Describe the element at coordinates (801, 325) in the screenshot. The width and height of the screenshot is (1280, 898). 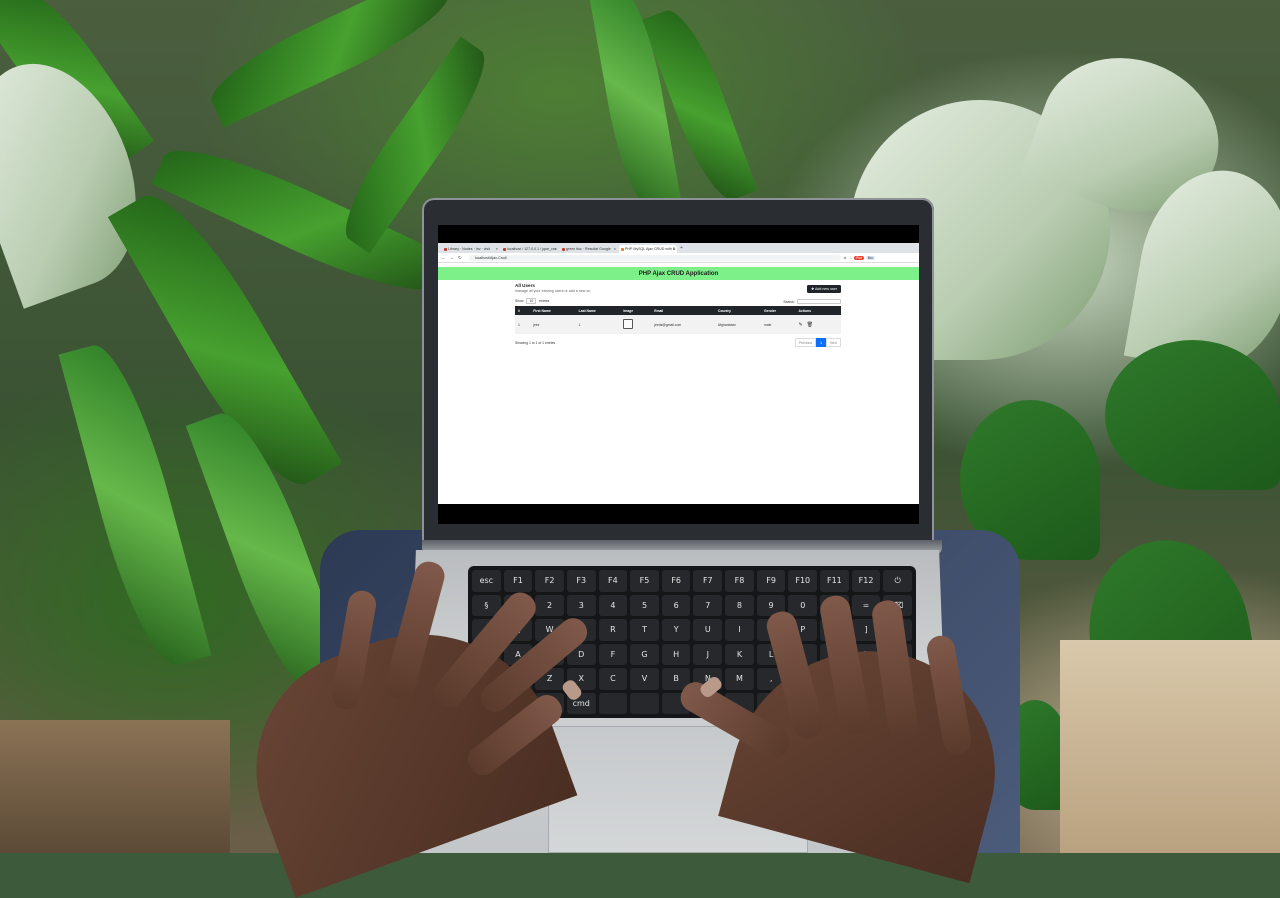
I see `edit-icon: ✎` at that location.